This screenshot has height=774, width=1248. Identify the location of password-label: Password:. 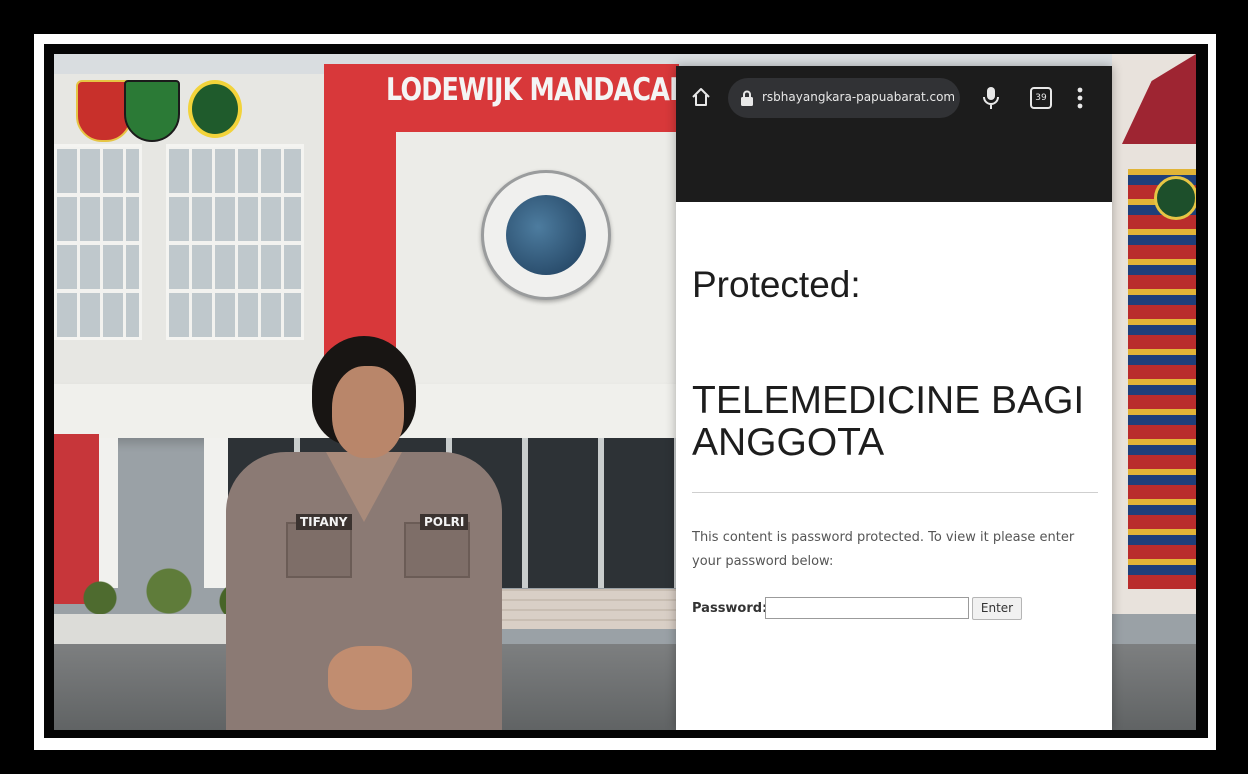
(730, 608).